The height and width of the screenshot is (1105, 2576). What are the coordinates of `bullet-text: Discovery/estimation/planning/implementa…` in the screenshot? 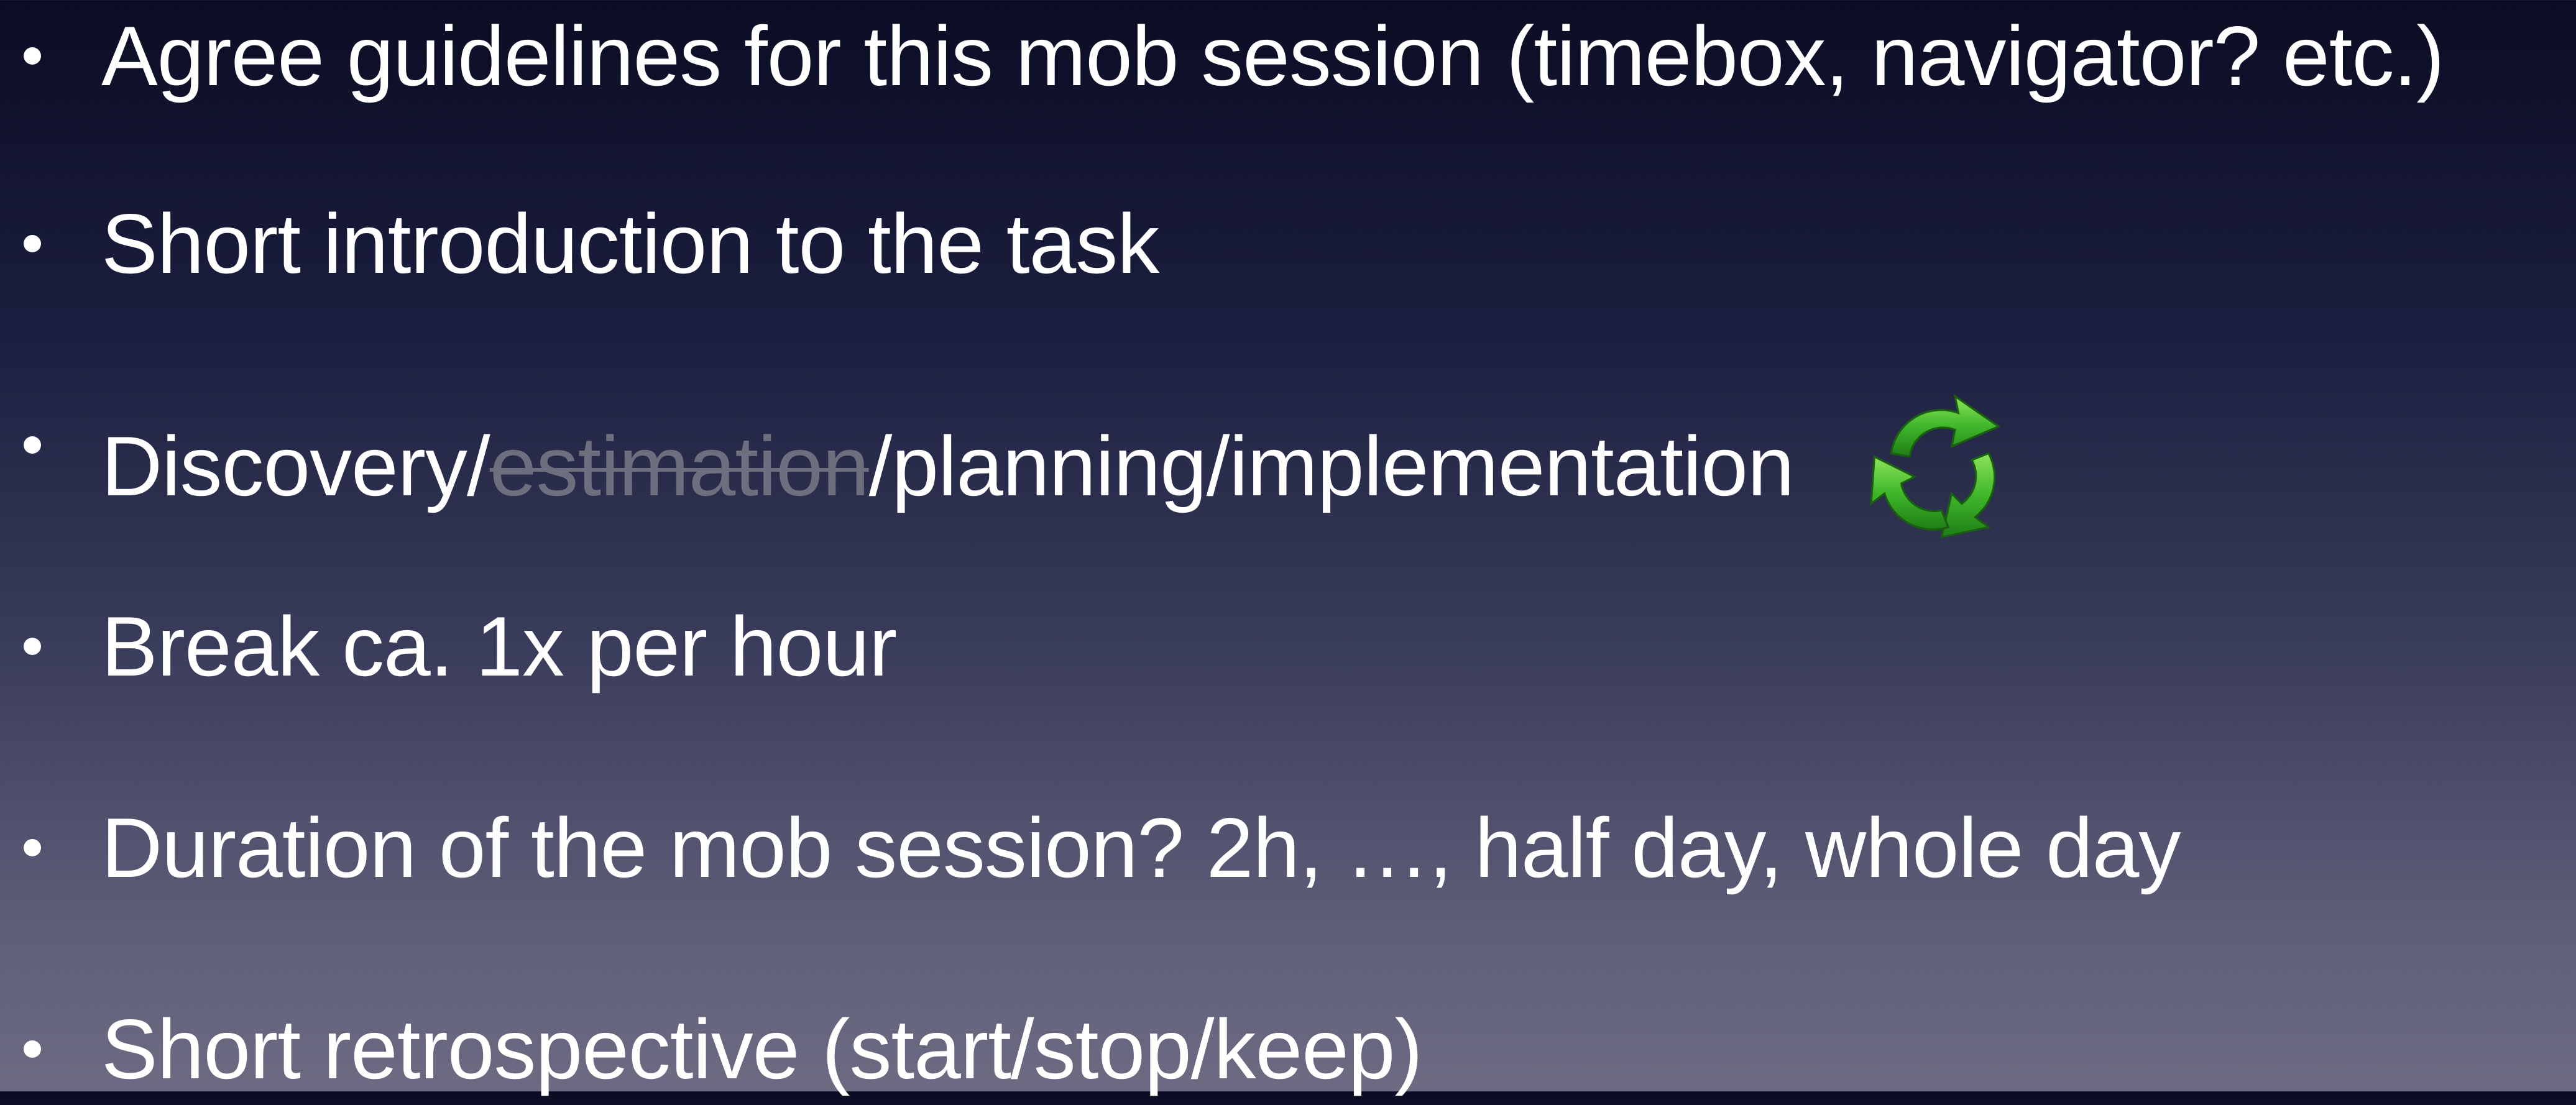 It's located at (1061, 464).